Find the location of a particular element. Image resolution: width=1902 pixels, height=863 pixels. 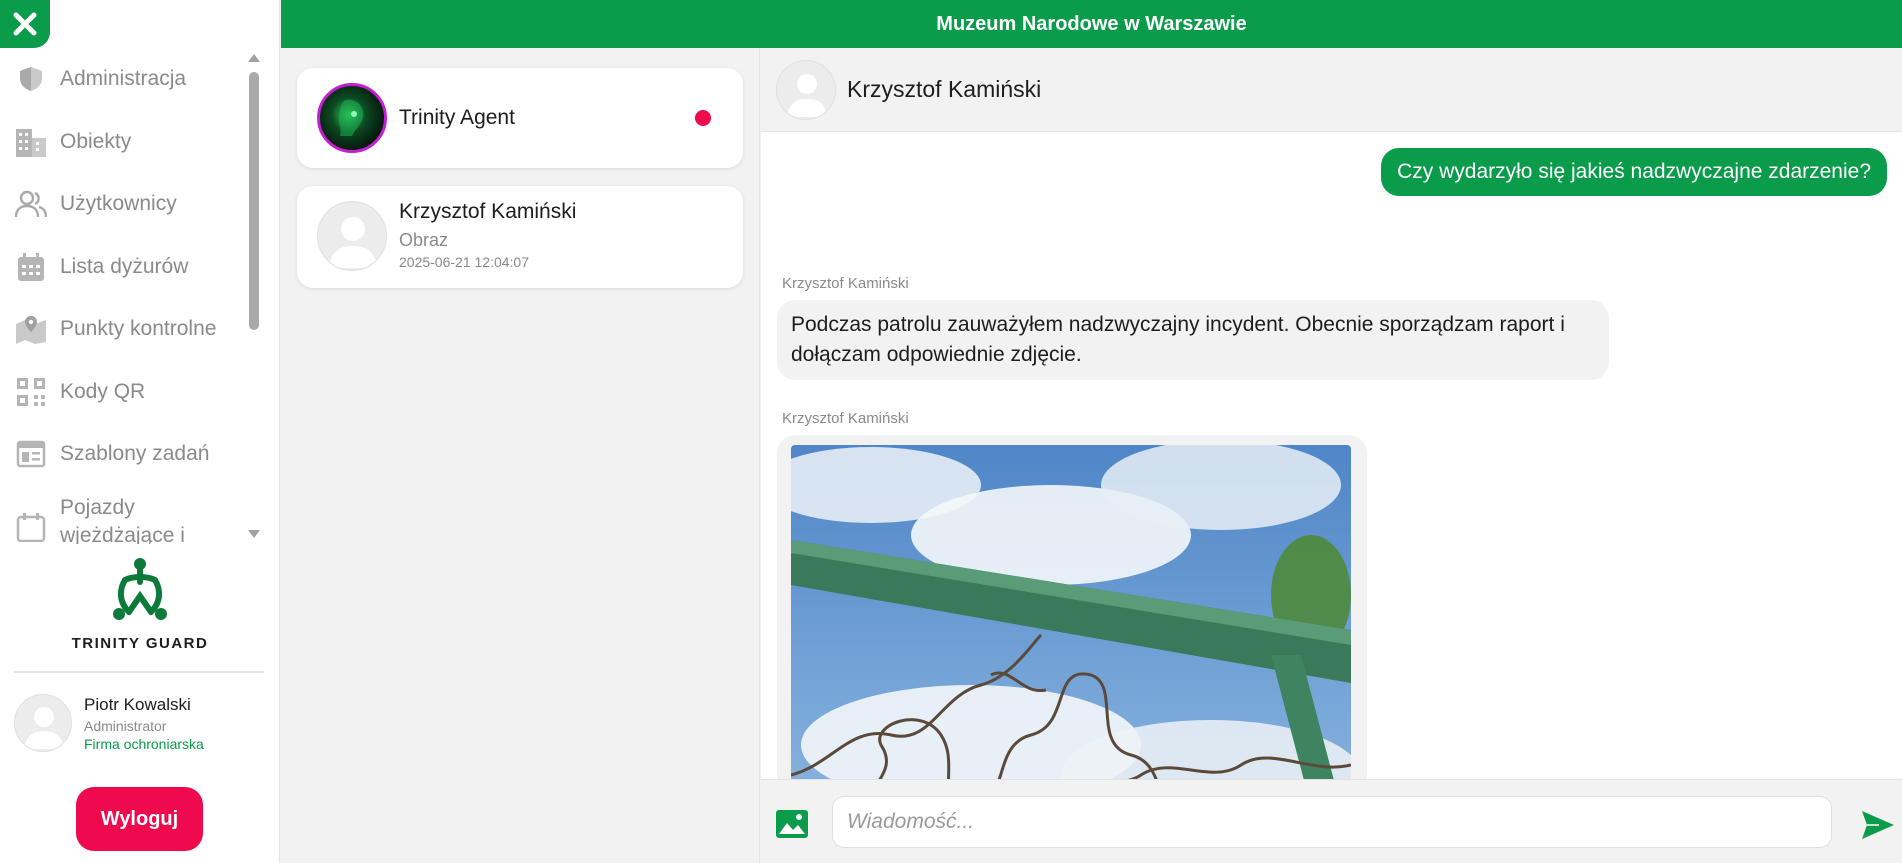

sidebar-item-label: Kody QR is located at coordinates (103, 391).